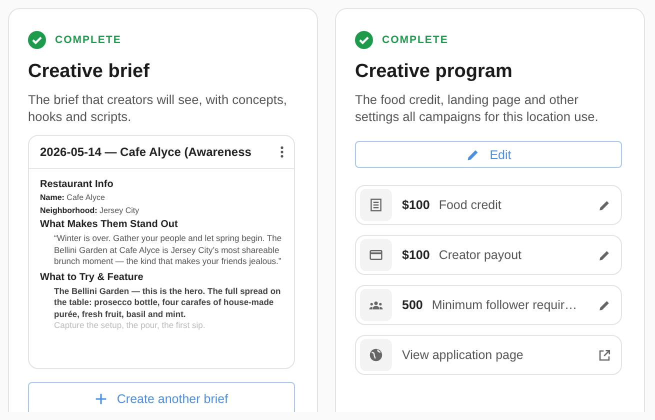  I want to click on document-icon, so click(376, 205).